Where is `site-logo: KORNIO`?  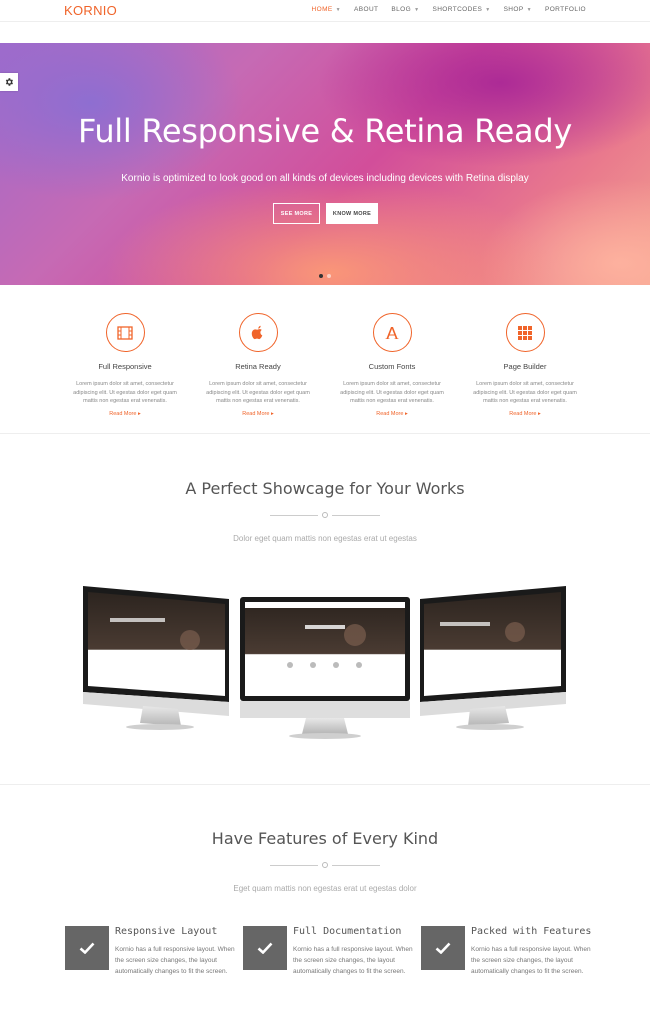
site-logo: KORNIO is located at coordinates (90, 10).